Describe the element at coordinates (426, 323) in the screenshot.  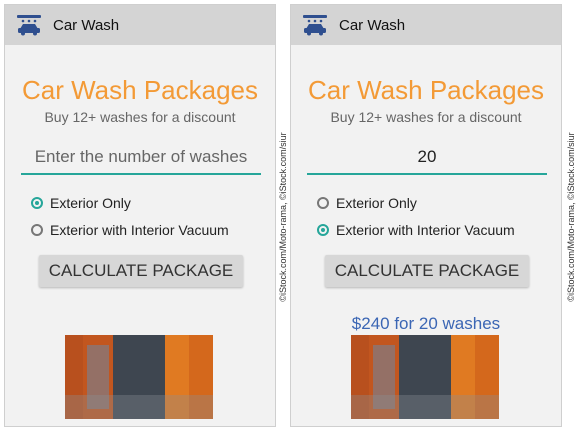
I see `package-result: $240 for 20 washes` at that location.